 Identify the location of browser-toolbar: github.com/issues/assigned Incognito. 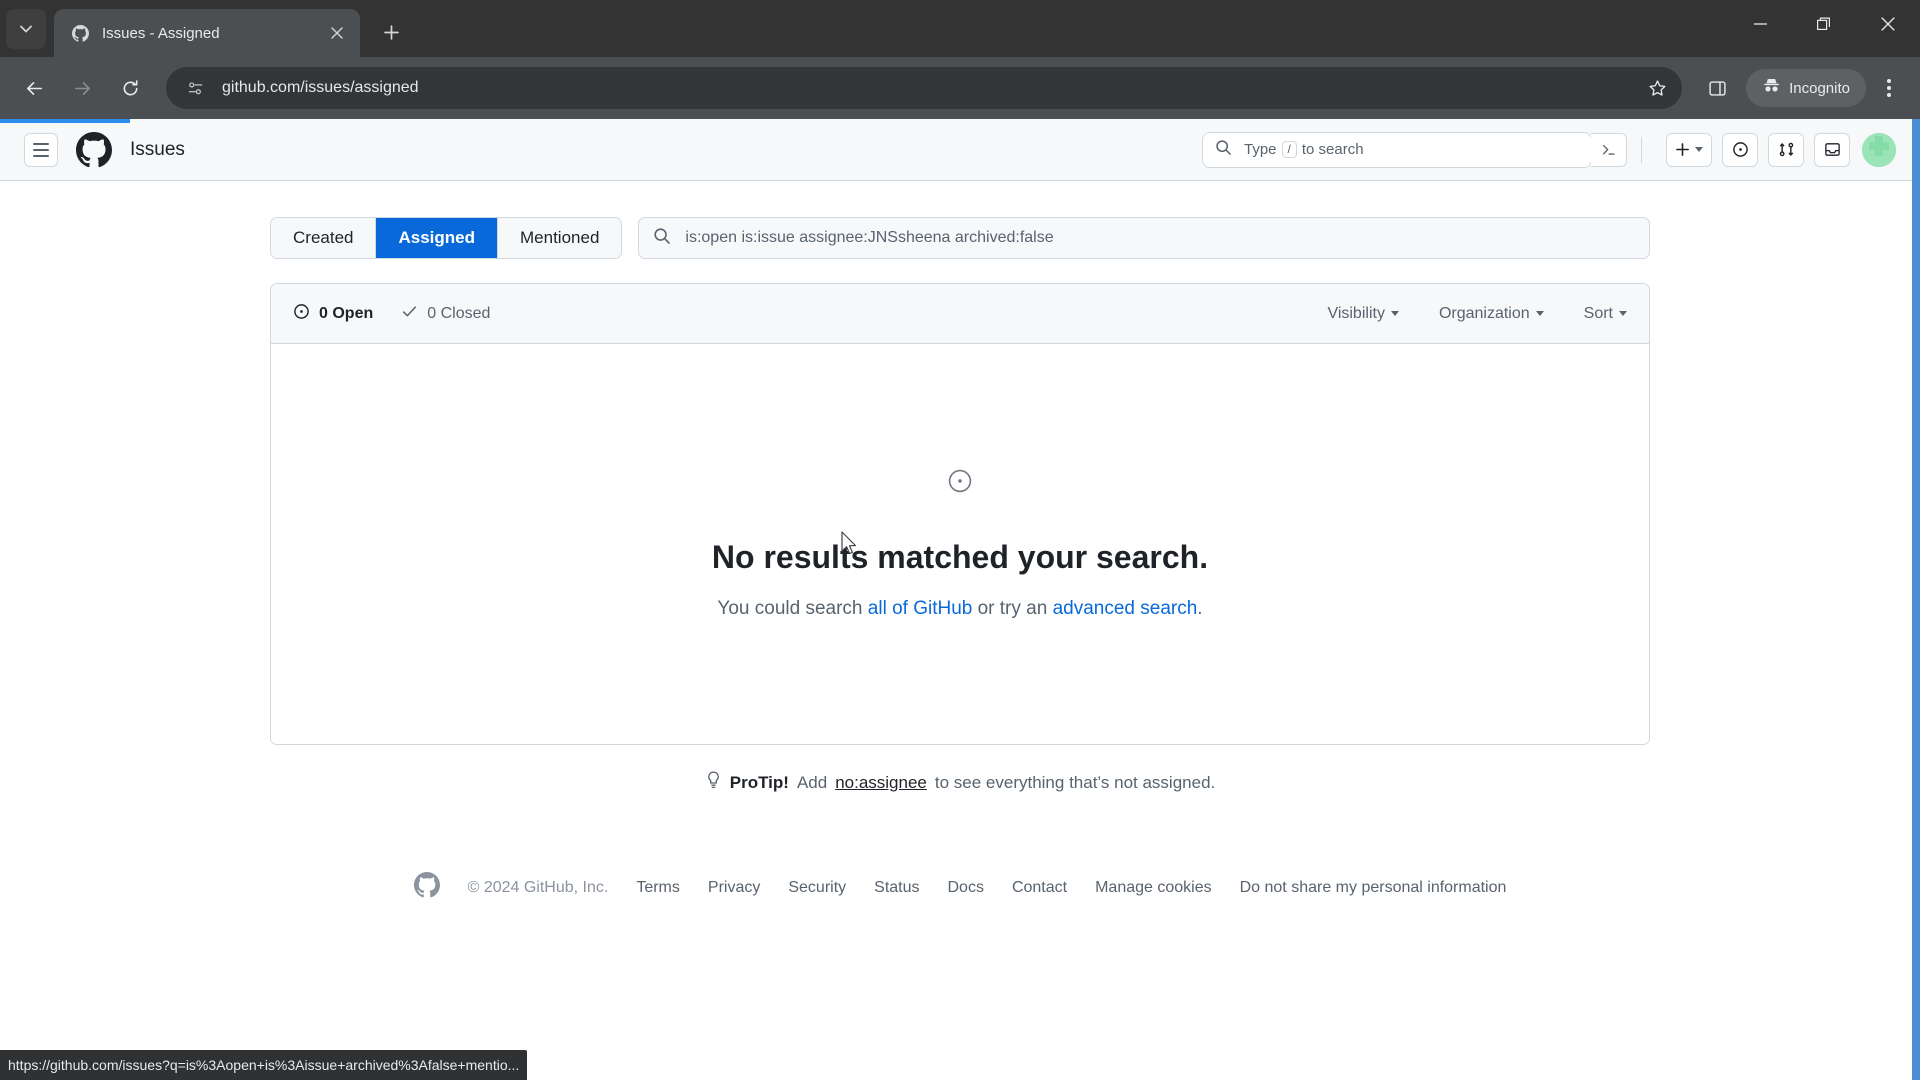
(960, 88).